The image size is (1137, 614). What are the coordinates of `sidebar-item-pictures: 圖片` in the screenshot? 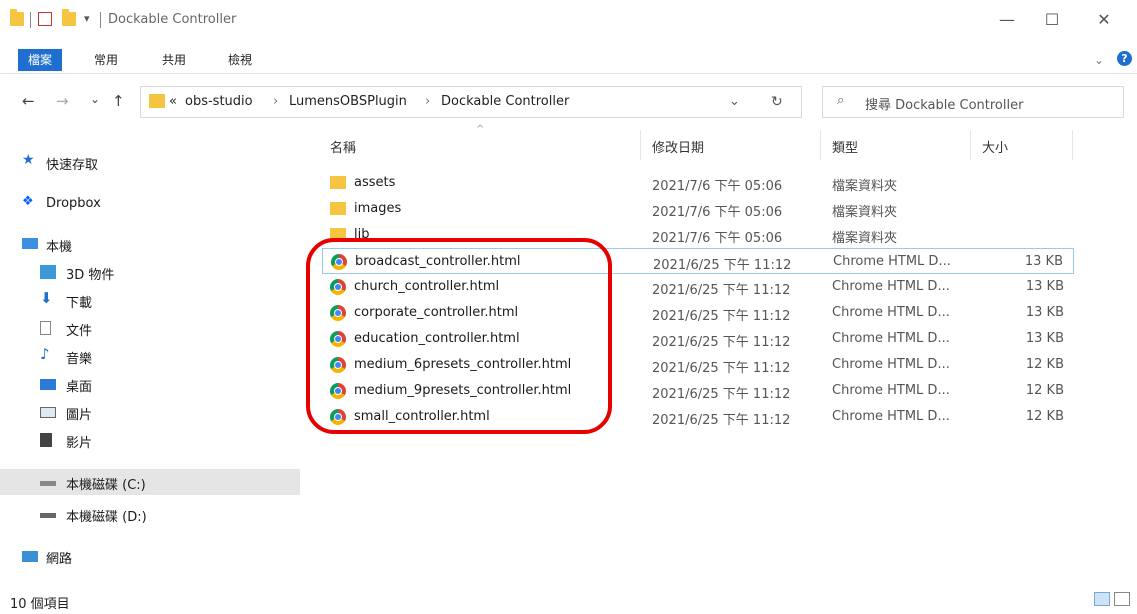 It's located at (150, 412).